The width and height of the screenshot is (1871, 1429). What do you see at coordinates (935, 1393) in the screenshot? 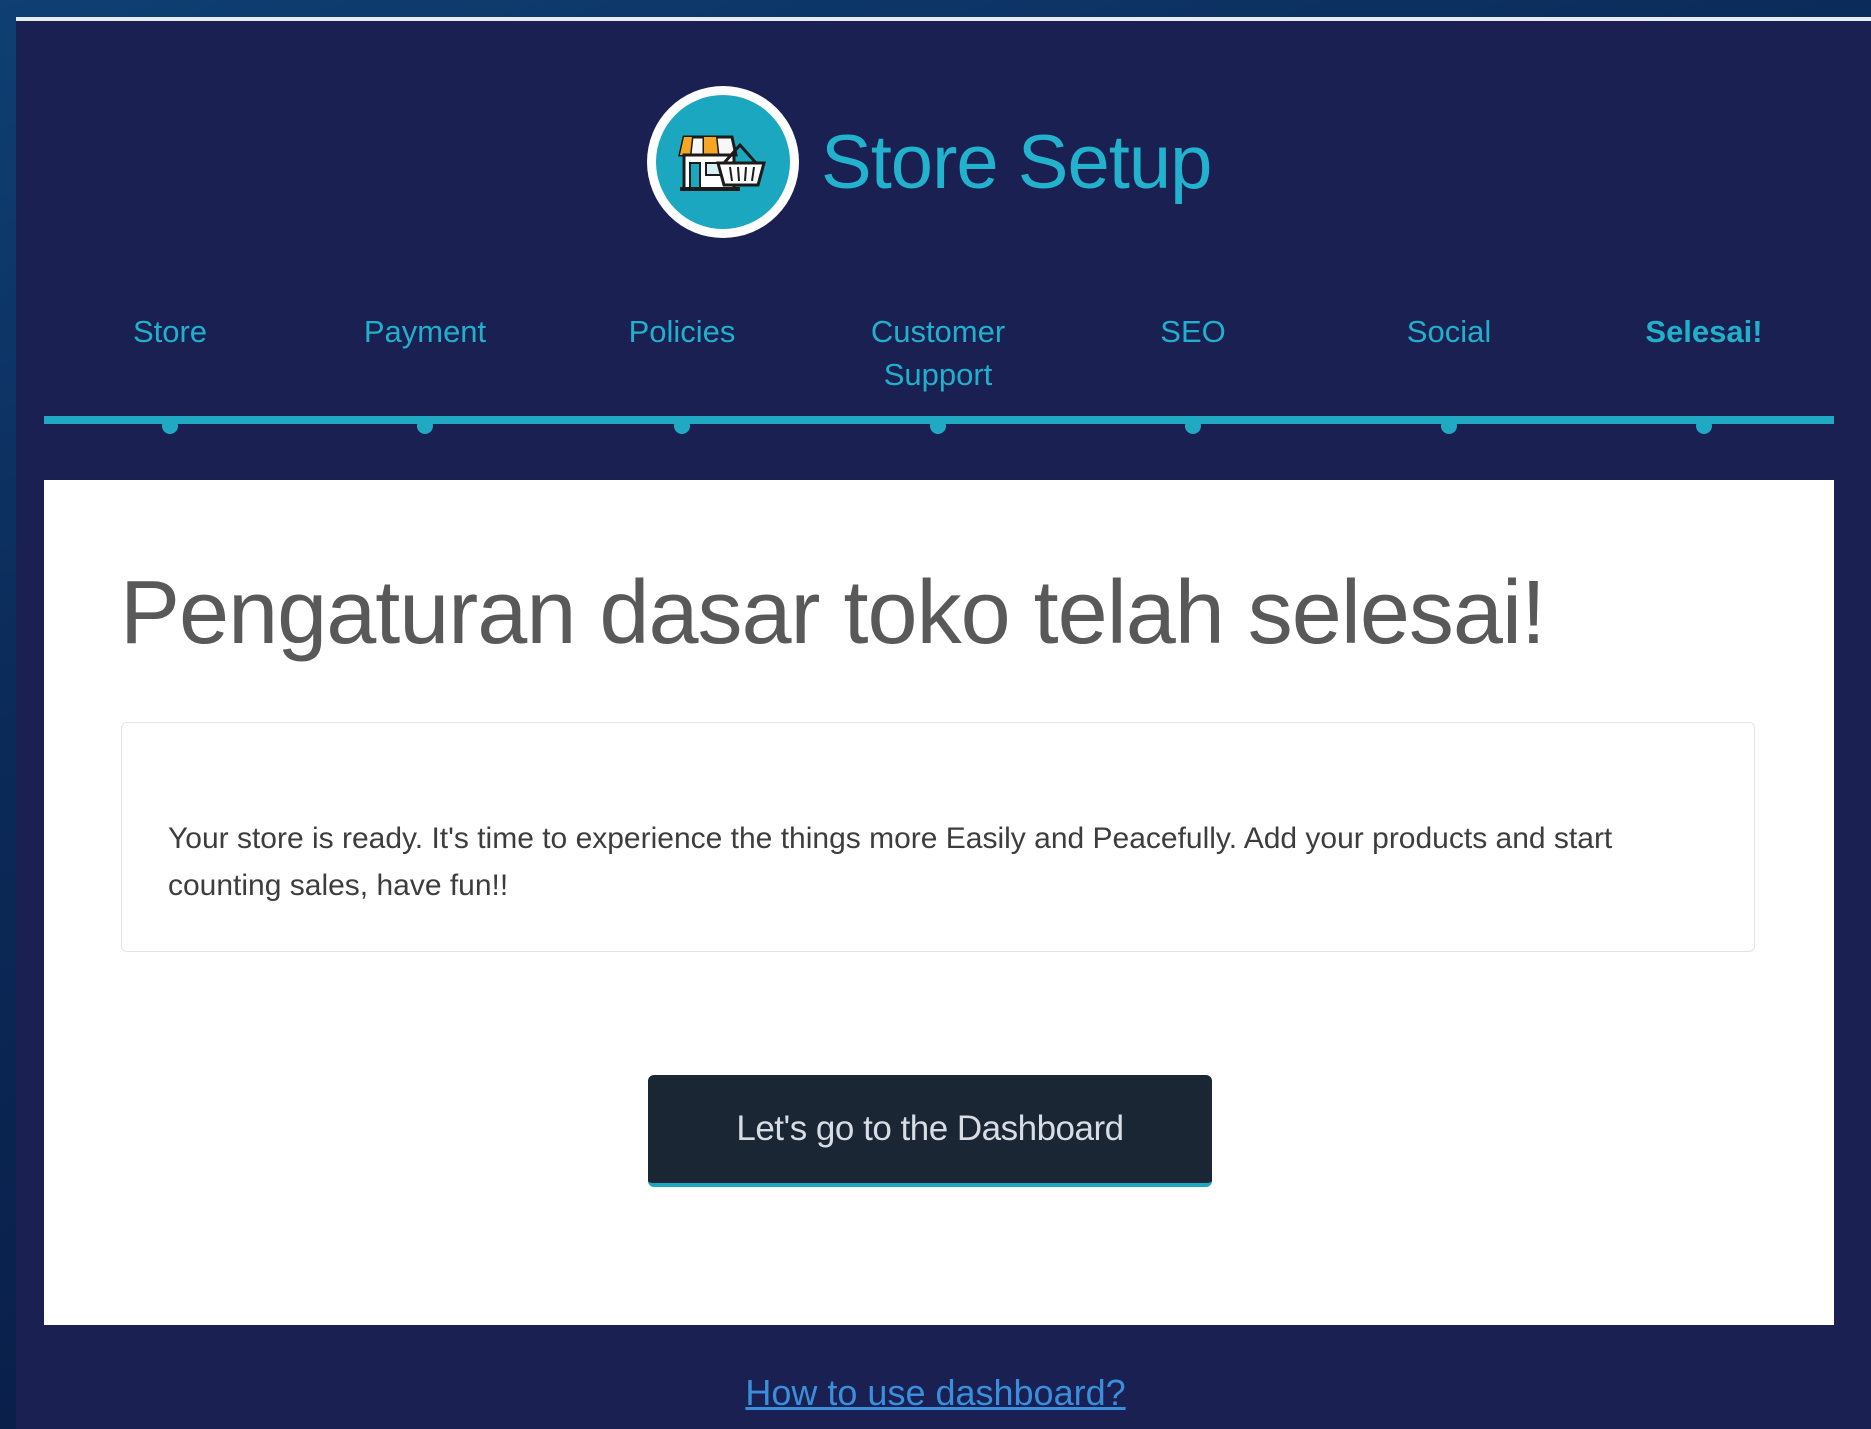
I see `how-to-use-dashboard-link: How to use dashboard?` at bounding box center [935, 1393].